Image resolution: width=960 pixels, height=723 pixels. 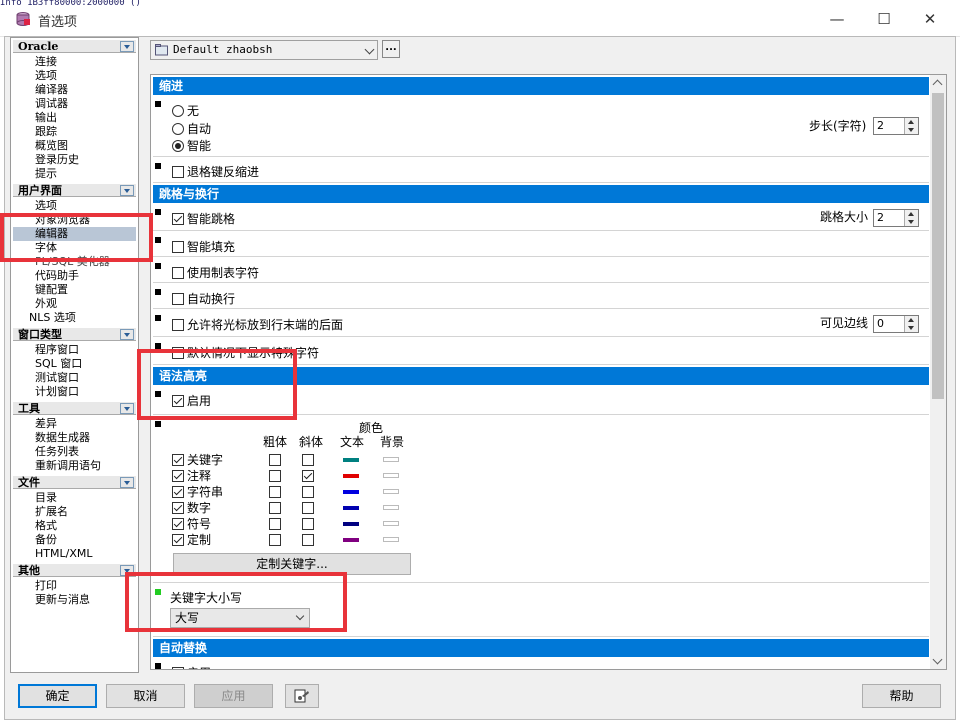 What do you see at coordinates (837, 19) in the screenshot?
I see `minimize-button: —` at bounding box center [837, 19].